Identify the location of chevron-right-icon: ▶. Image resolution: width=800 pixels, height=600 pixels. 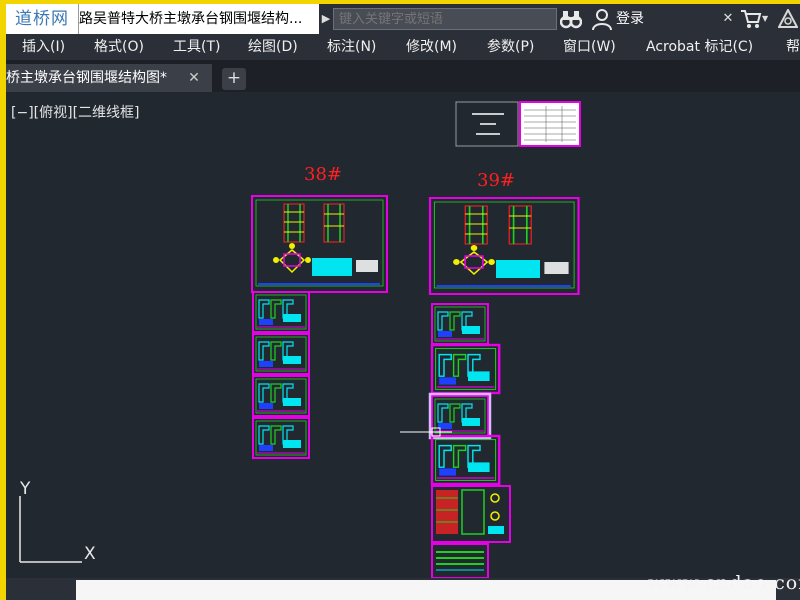
(326, 19).